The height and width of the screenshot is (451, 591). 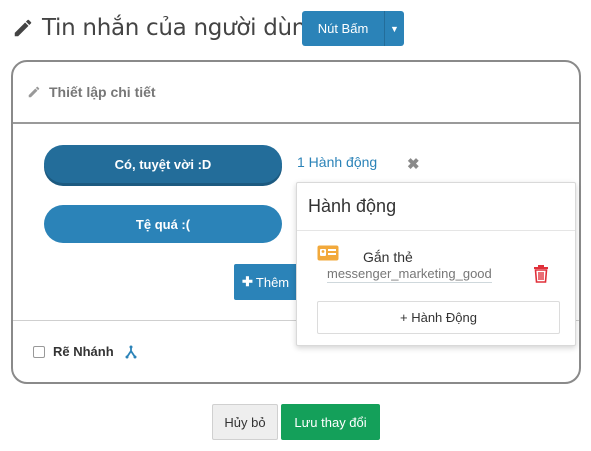 I want to click on tag-icon, so click(x=328, y=253).